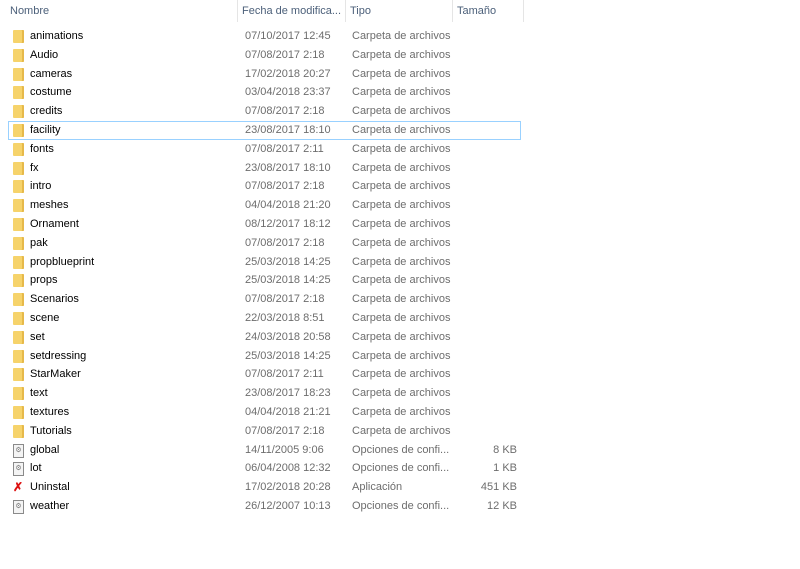 The height and width of the screenshot is (569, 800). I want to click on file-name: fx, so click(34, 167).